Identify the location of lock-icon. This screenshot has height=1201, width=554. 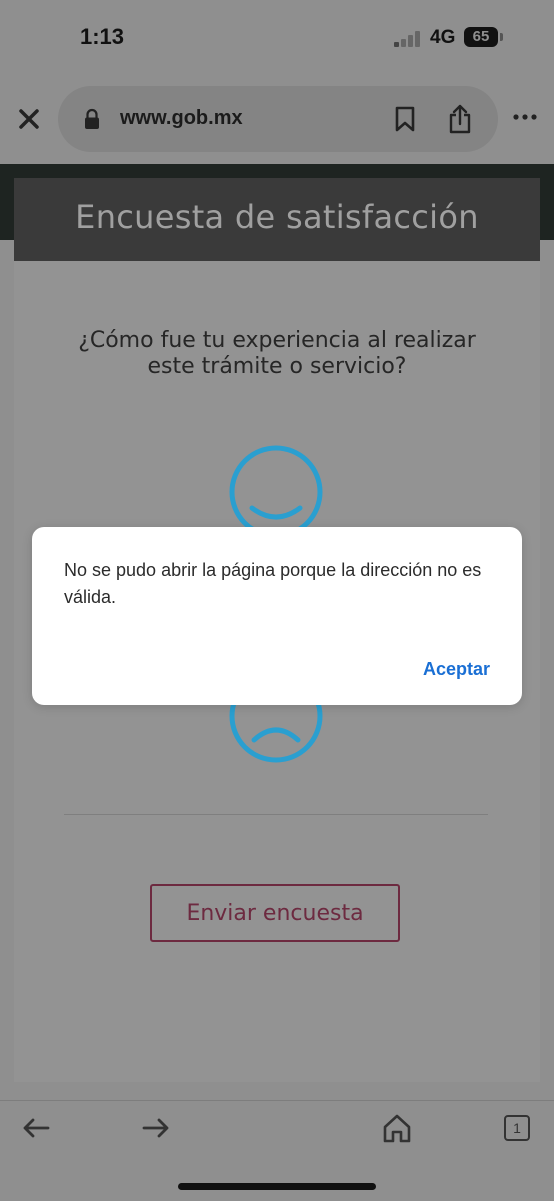
(92, 118).